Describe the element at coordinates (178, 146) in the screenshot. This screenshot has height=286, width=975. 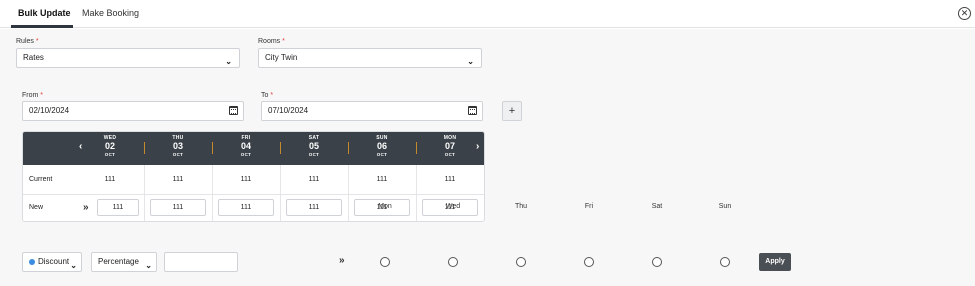
I see `day-header: THU 03 OCT` at that location.